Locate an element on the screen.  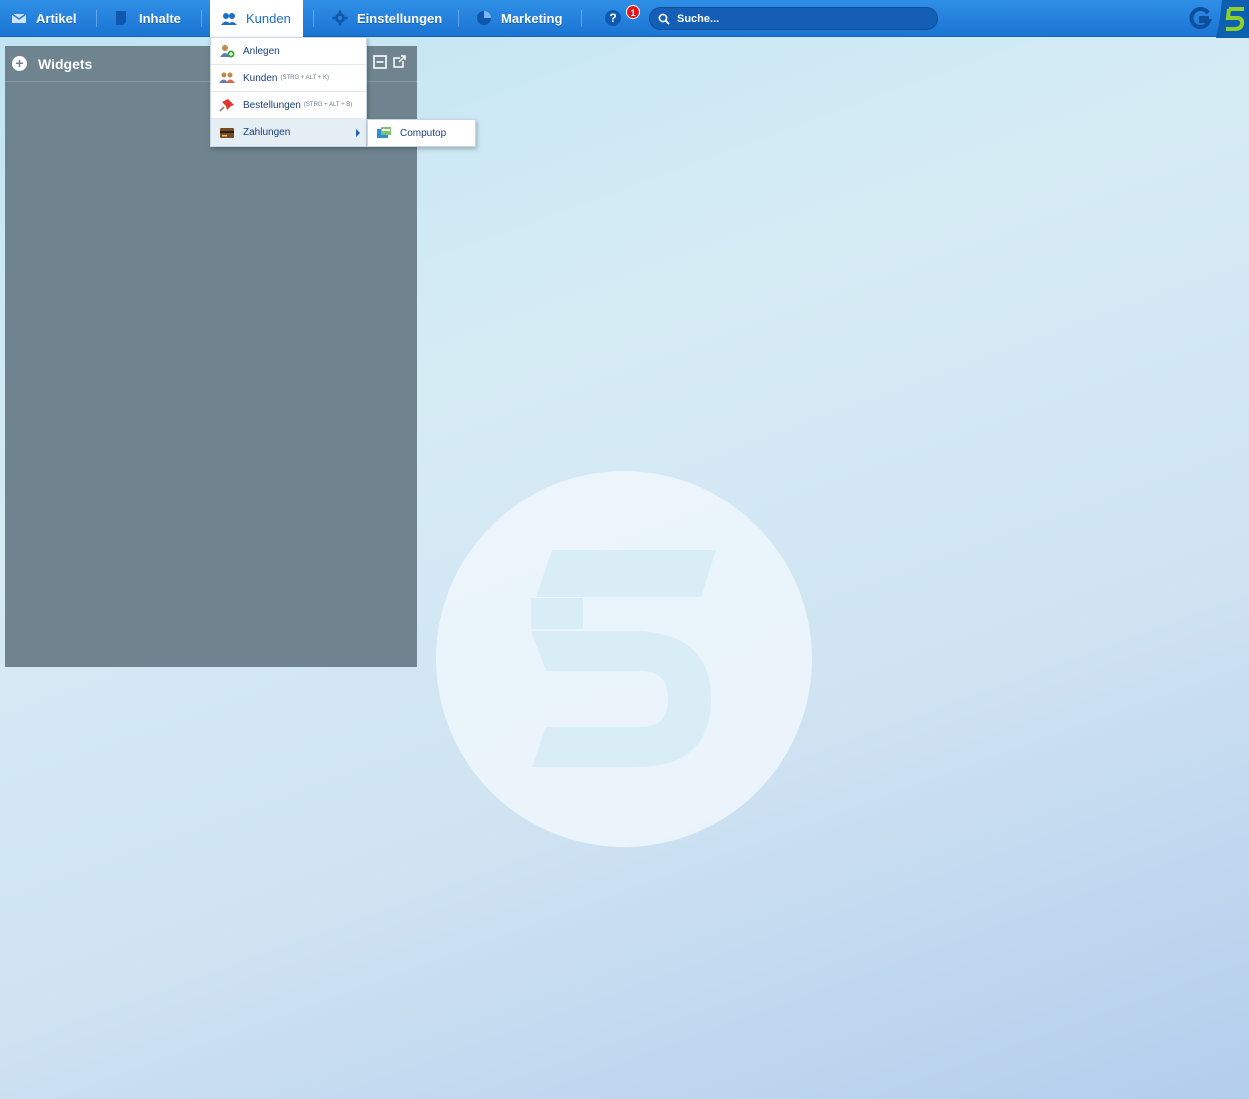
shopware-logo-icon is located at coordinates (1232, 19).